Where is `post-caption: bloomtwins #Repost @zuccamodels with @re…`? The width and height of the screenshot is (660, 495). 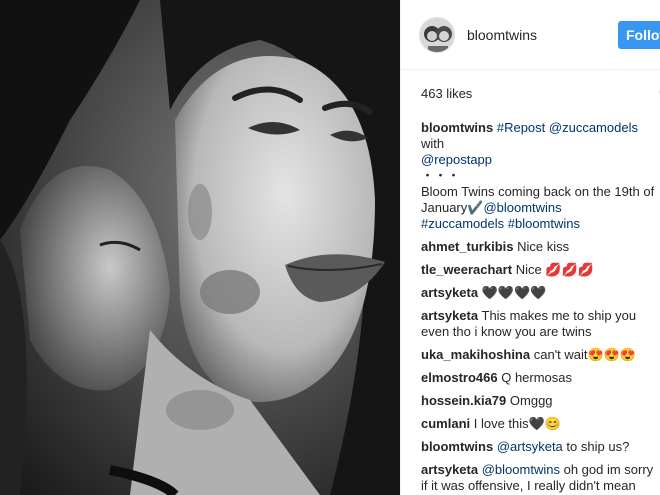
post-caption: bloomtwins #Repost @zuccamodels with @re… is located at coordinates (539, 176).